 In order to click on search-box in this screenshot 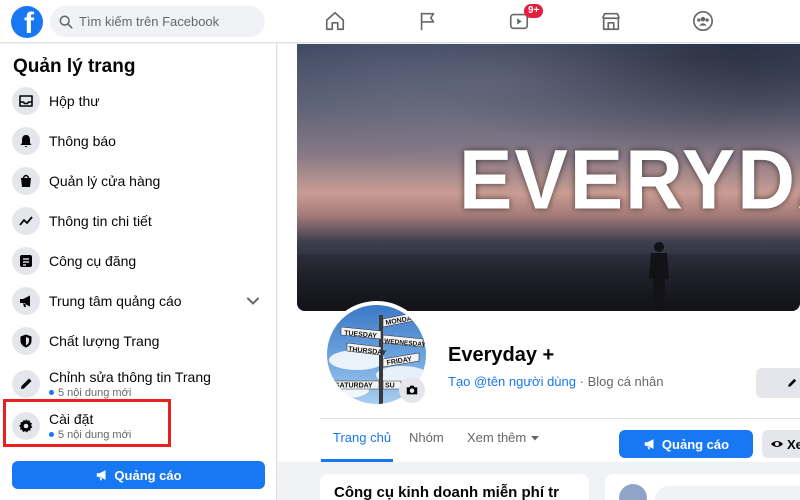, I will do `click(157, 21)`.